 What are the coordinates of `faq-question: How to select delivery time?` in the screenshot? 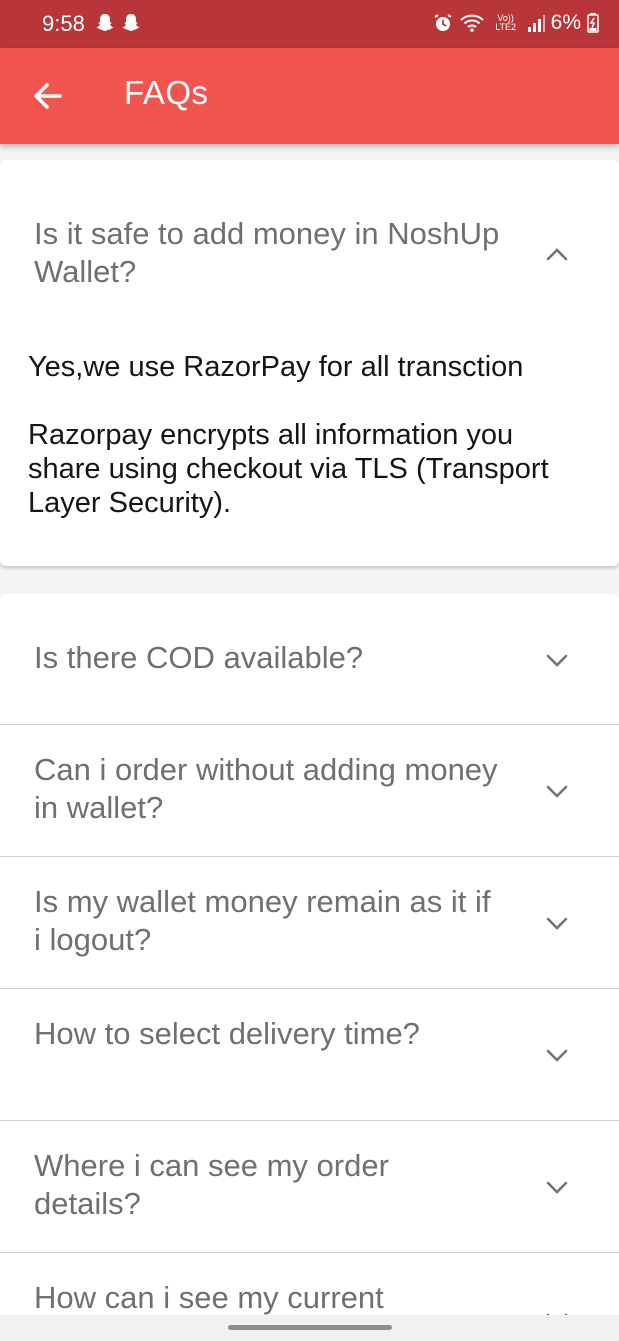 It's located at (227, 1033).